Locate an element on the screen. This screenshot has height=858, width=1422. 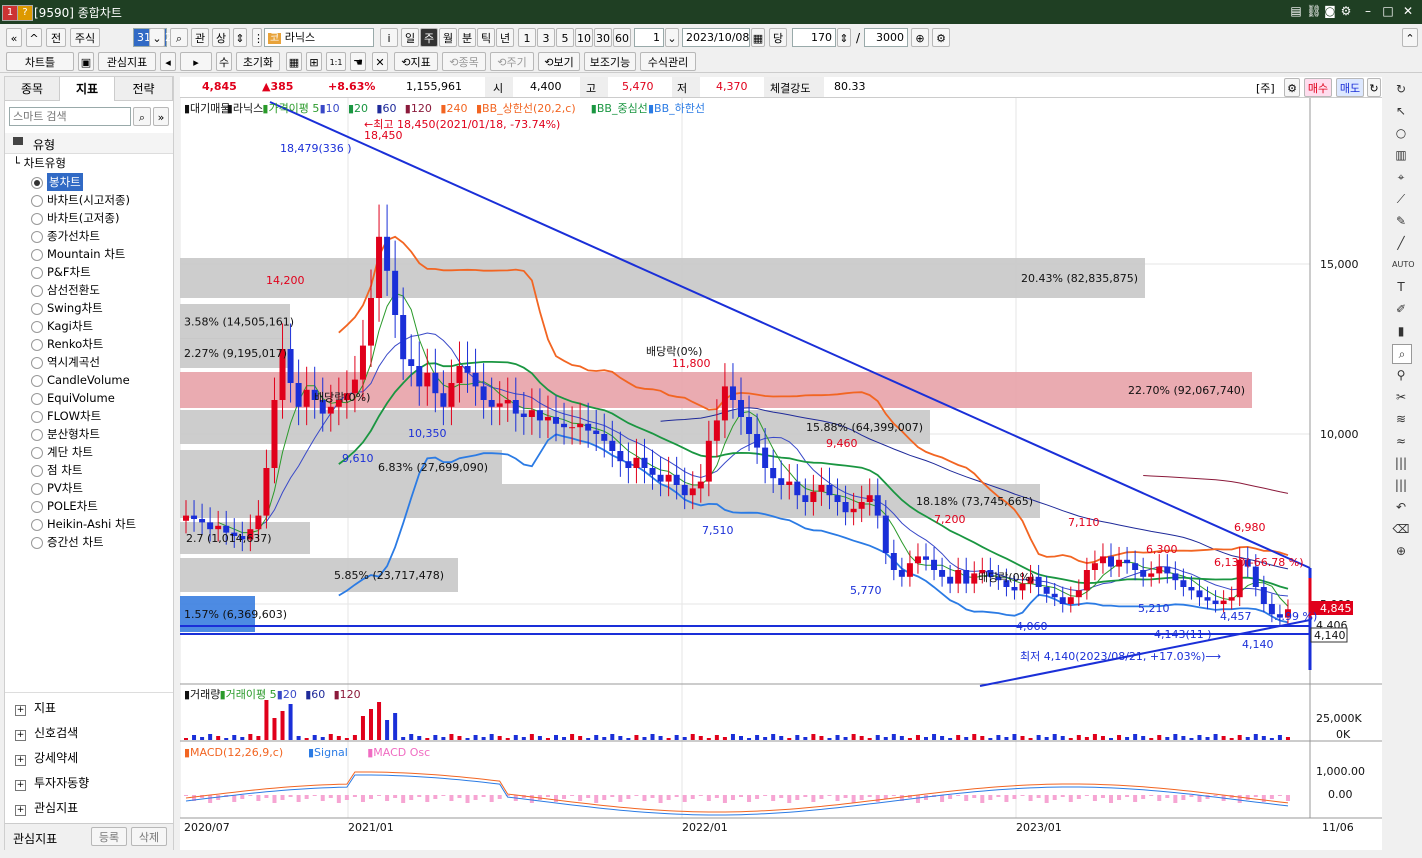
watch-indicator-button: 관심지표 is located at coordinates (127, 61).